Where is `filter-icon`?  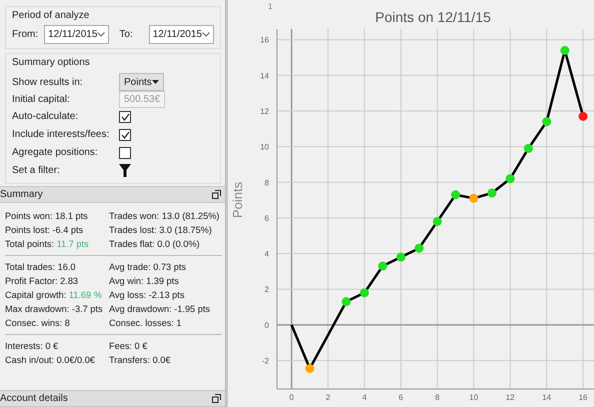 filter-icon is located at coordinates (125, 170).